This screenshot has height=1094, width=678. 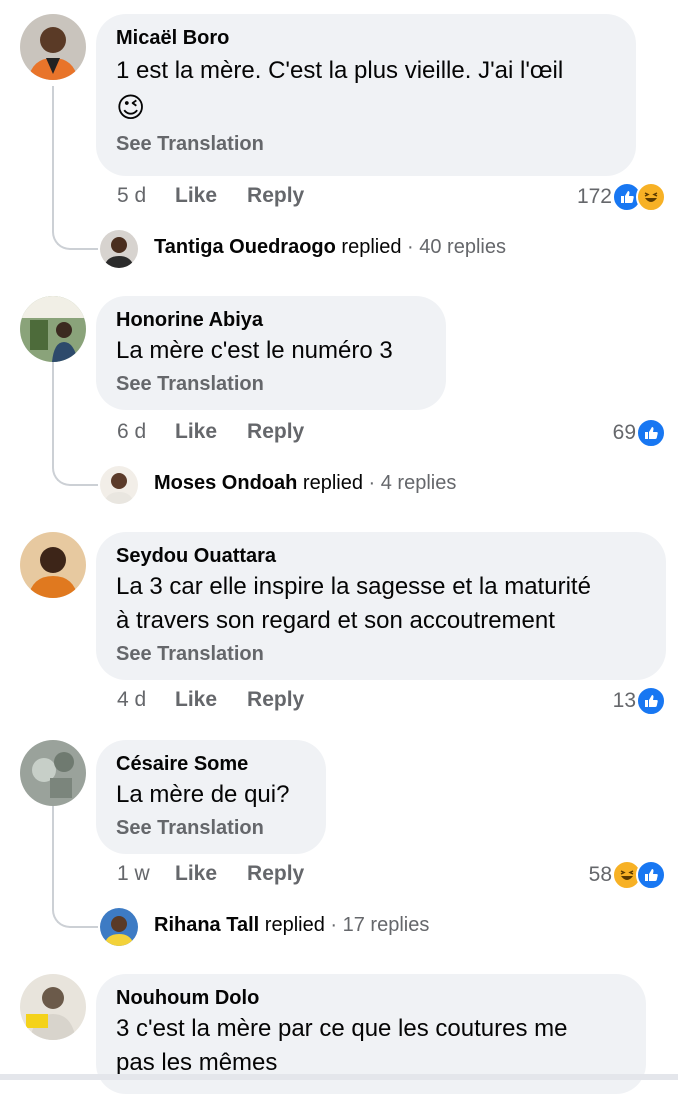 I want to click on comment-text: La mère de qui?, so click(x=203, y=794).